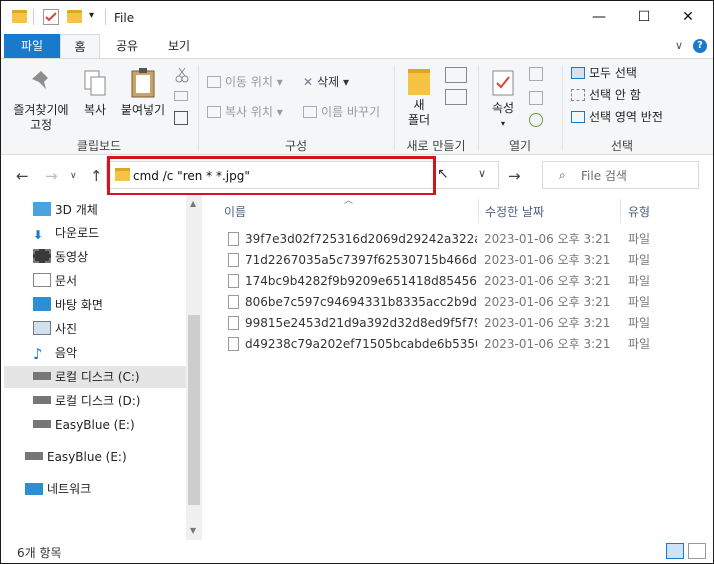  Describe the element at coordinates (679, 45) in the screenshot. I see `ribbon-expand-icon: ∨` at that location.